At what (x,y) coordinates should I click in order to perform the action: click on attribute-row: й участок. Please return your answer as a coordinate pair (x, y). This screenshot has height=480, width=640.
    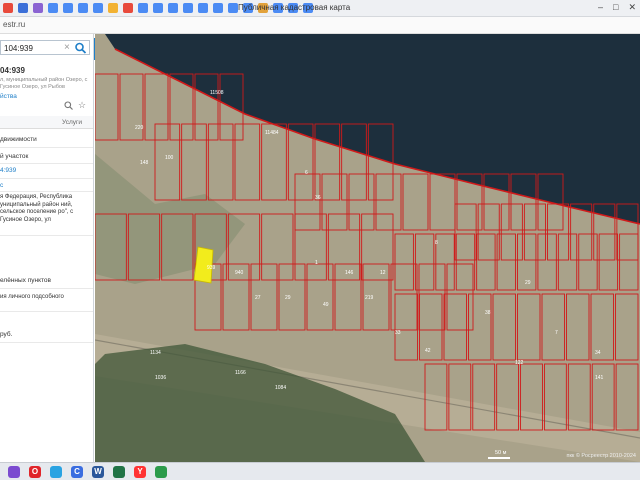
    Looking at the image, I should click on (46, 157).